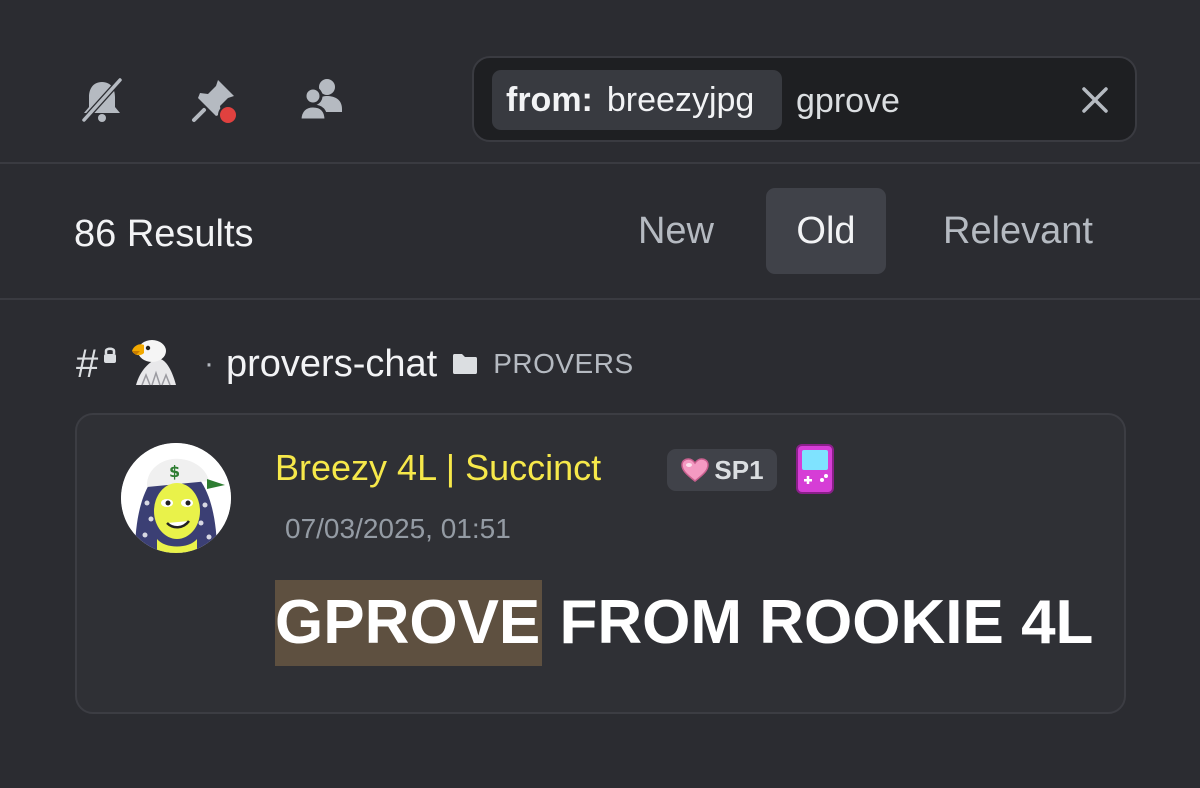  I want to click on close-icon, so click(1095, 100).